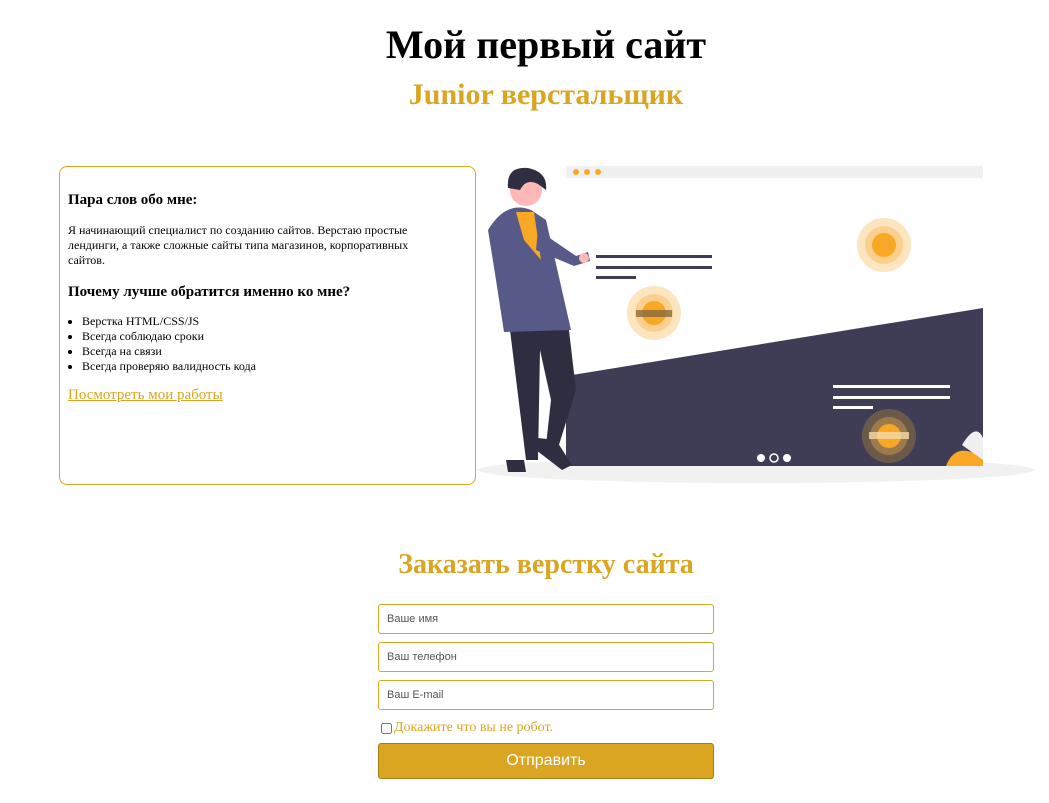 This screenshot has height=803, width=1049. I want to click on order-form: Докажите что вы не робот. Отправить, so click(546, 691).